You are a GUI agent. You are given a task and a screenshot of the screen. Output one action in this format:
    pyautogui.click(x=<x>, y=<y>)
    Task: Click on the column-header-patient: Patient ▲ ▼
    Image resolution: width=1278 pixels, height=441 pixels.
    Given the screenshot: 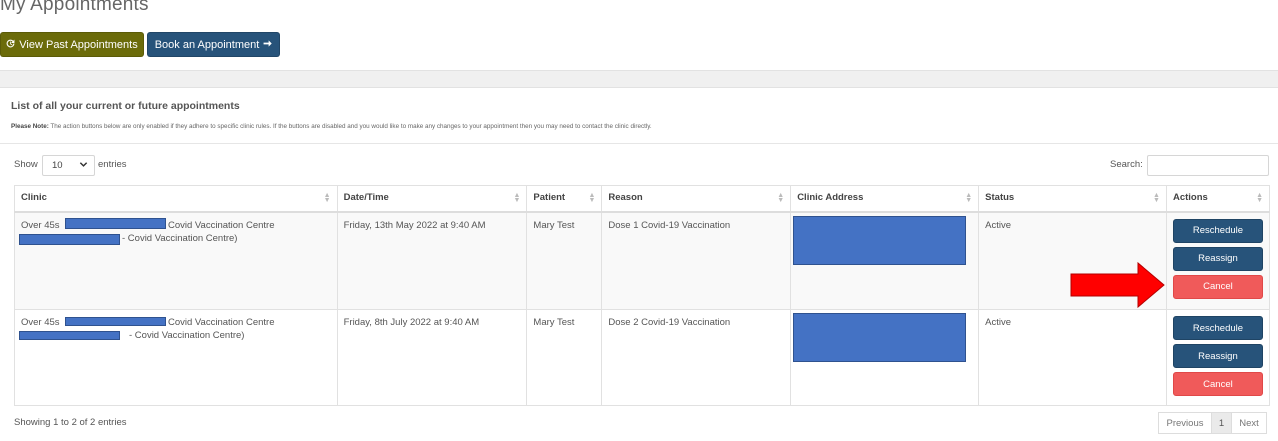 What is the action you would take?
    pyautogui.click(x=564, y=199)
    